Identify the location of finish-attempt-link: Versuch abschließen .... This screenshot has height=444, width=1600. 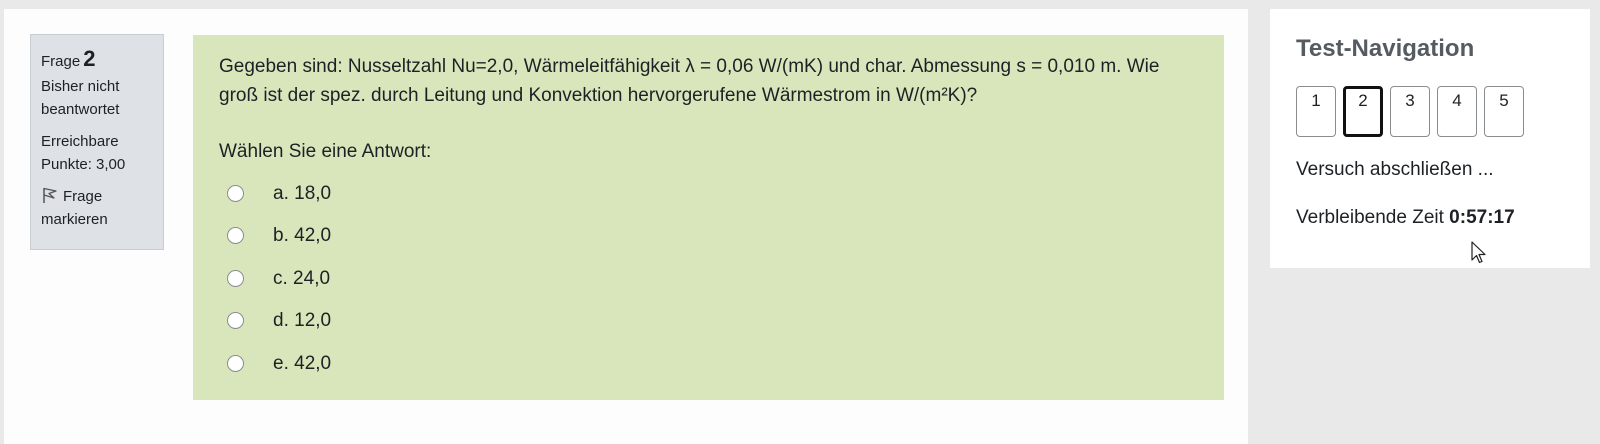
(1395, 170).